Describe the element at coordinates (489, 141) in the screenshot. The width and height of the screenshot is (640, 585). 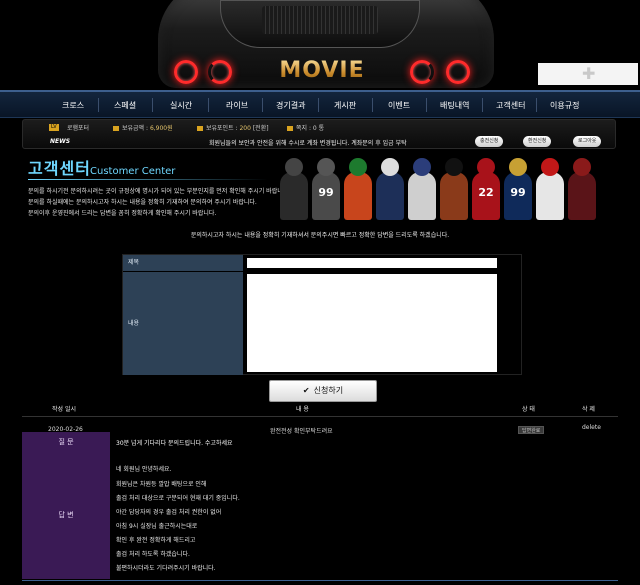
I see `charge-button: 충전신청` at that location.